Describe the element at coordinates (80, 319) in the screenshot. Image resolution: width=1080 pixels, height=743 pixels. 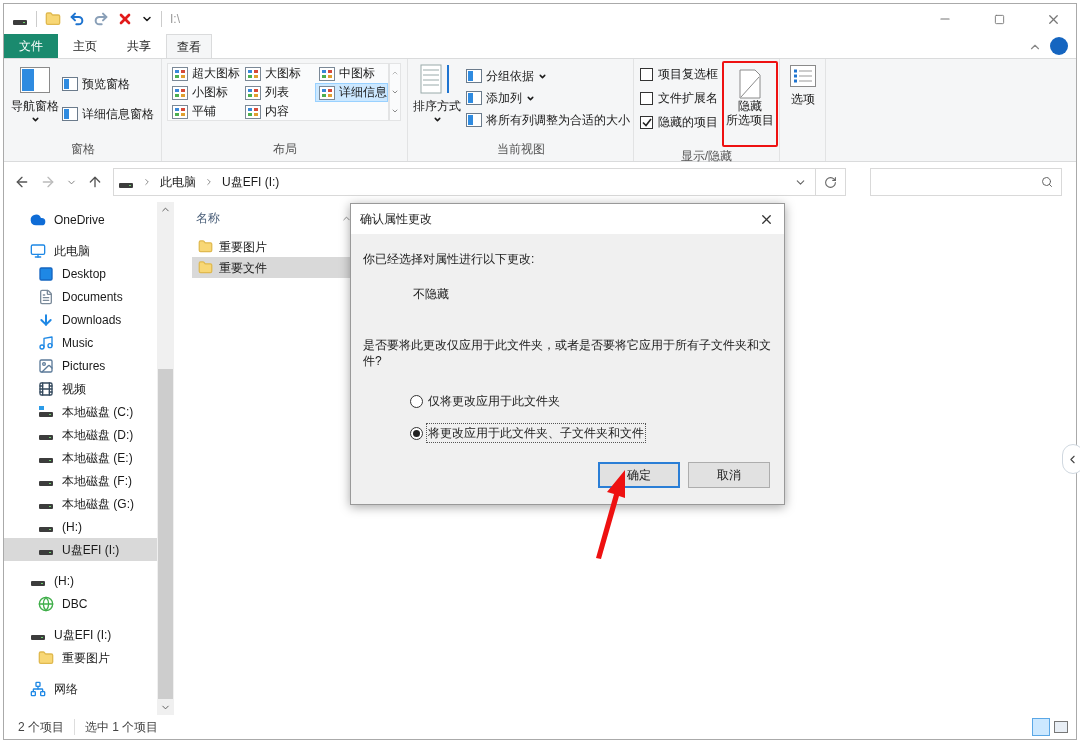
I see `nav-item: Downloads` at that location.